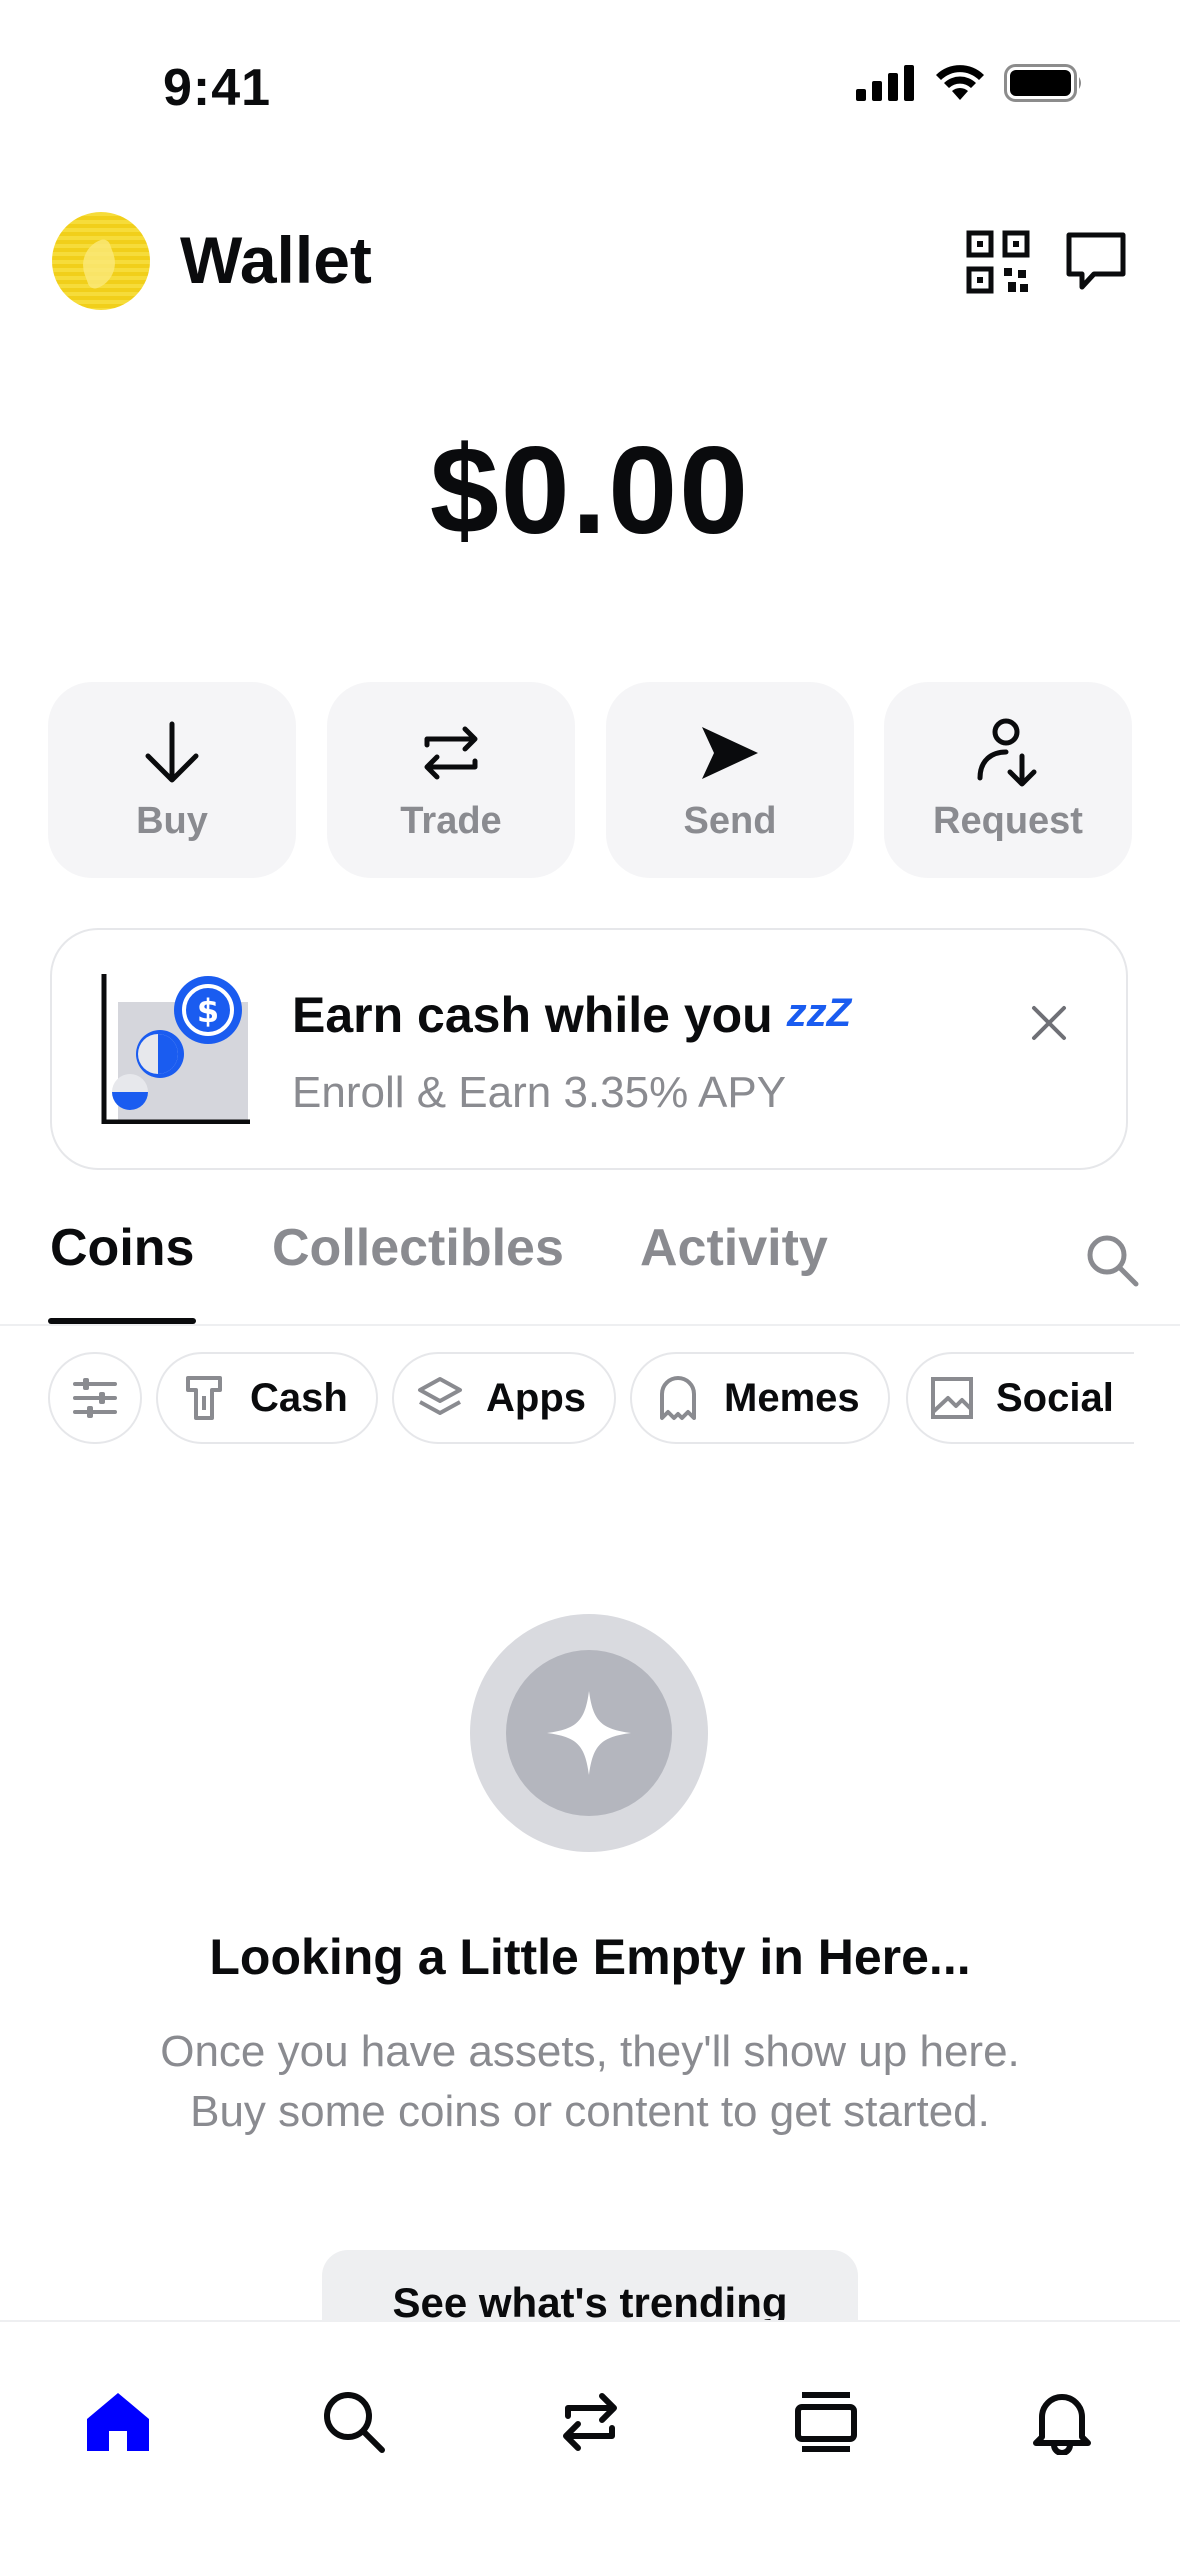  I want to click on trade-button: Trade, so click(451, 780).